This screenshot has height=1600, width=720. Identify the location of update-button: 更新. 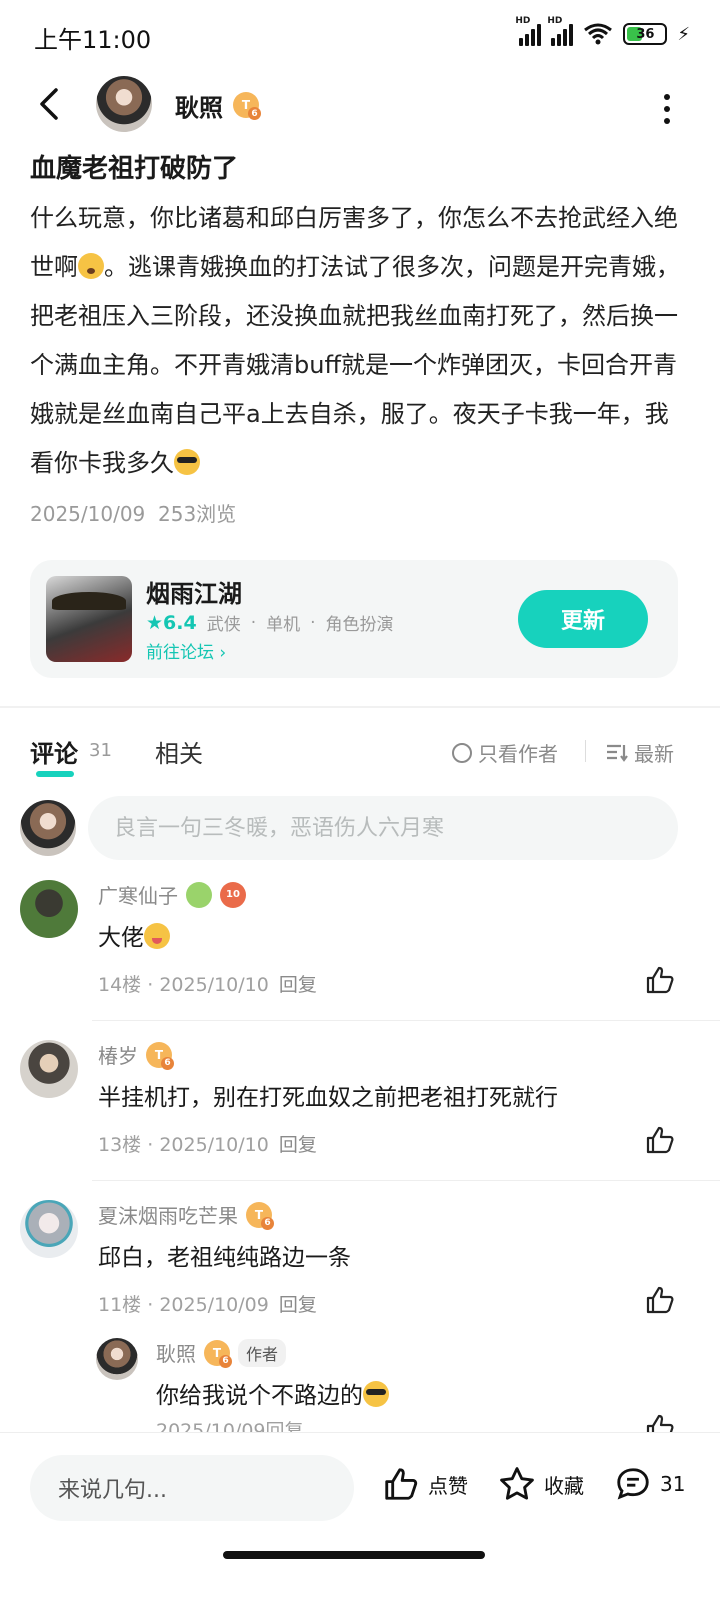
(583, 619).